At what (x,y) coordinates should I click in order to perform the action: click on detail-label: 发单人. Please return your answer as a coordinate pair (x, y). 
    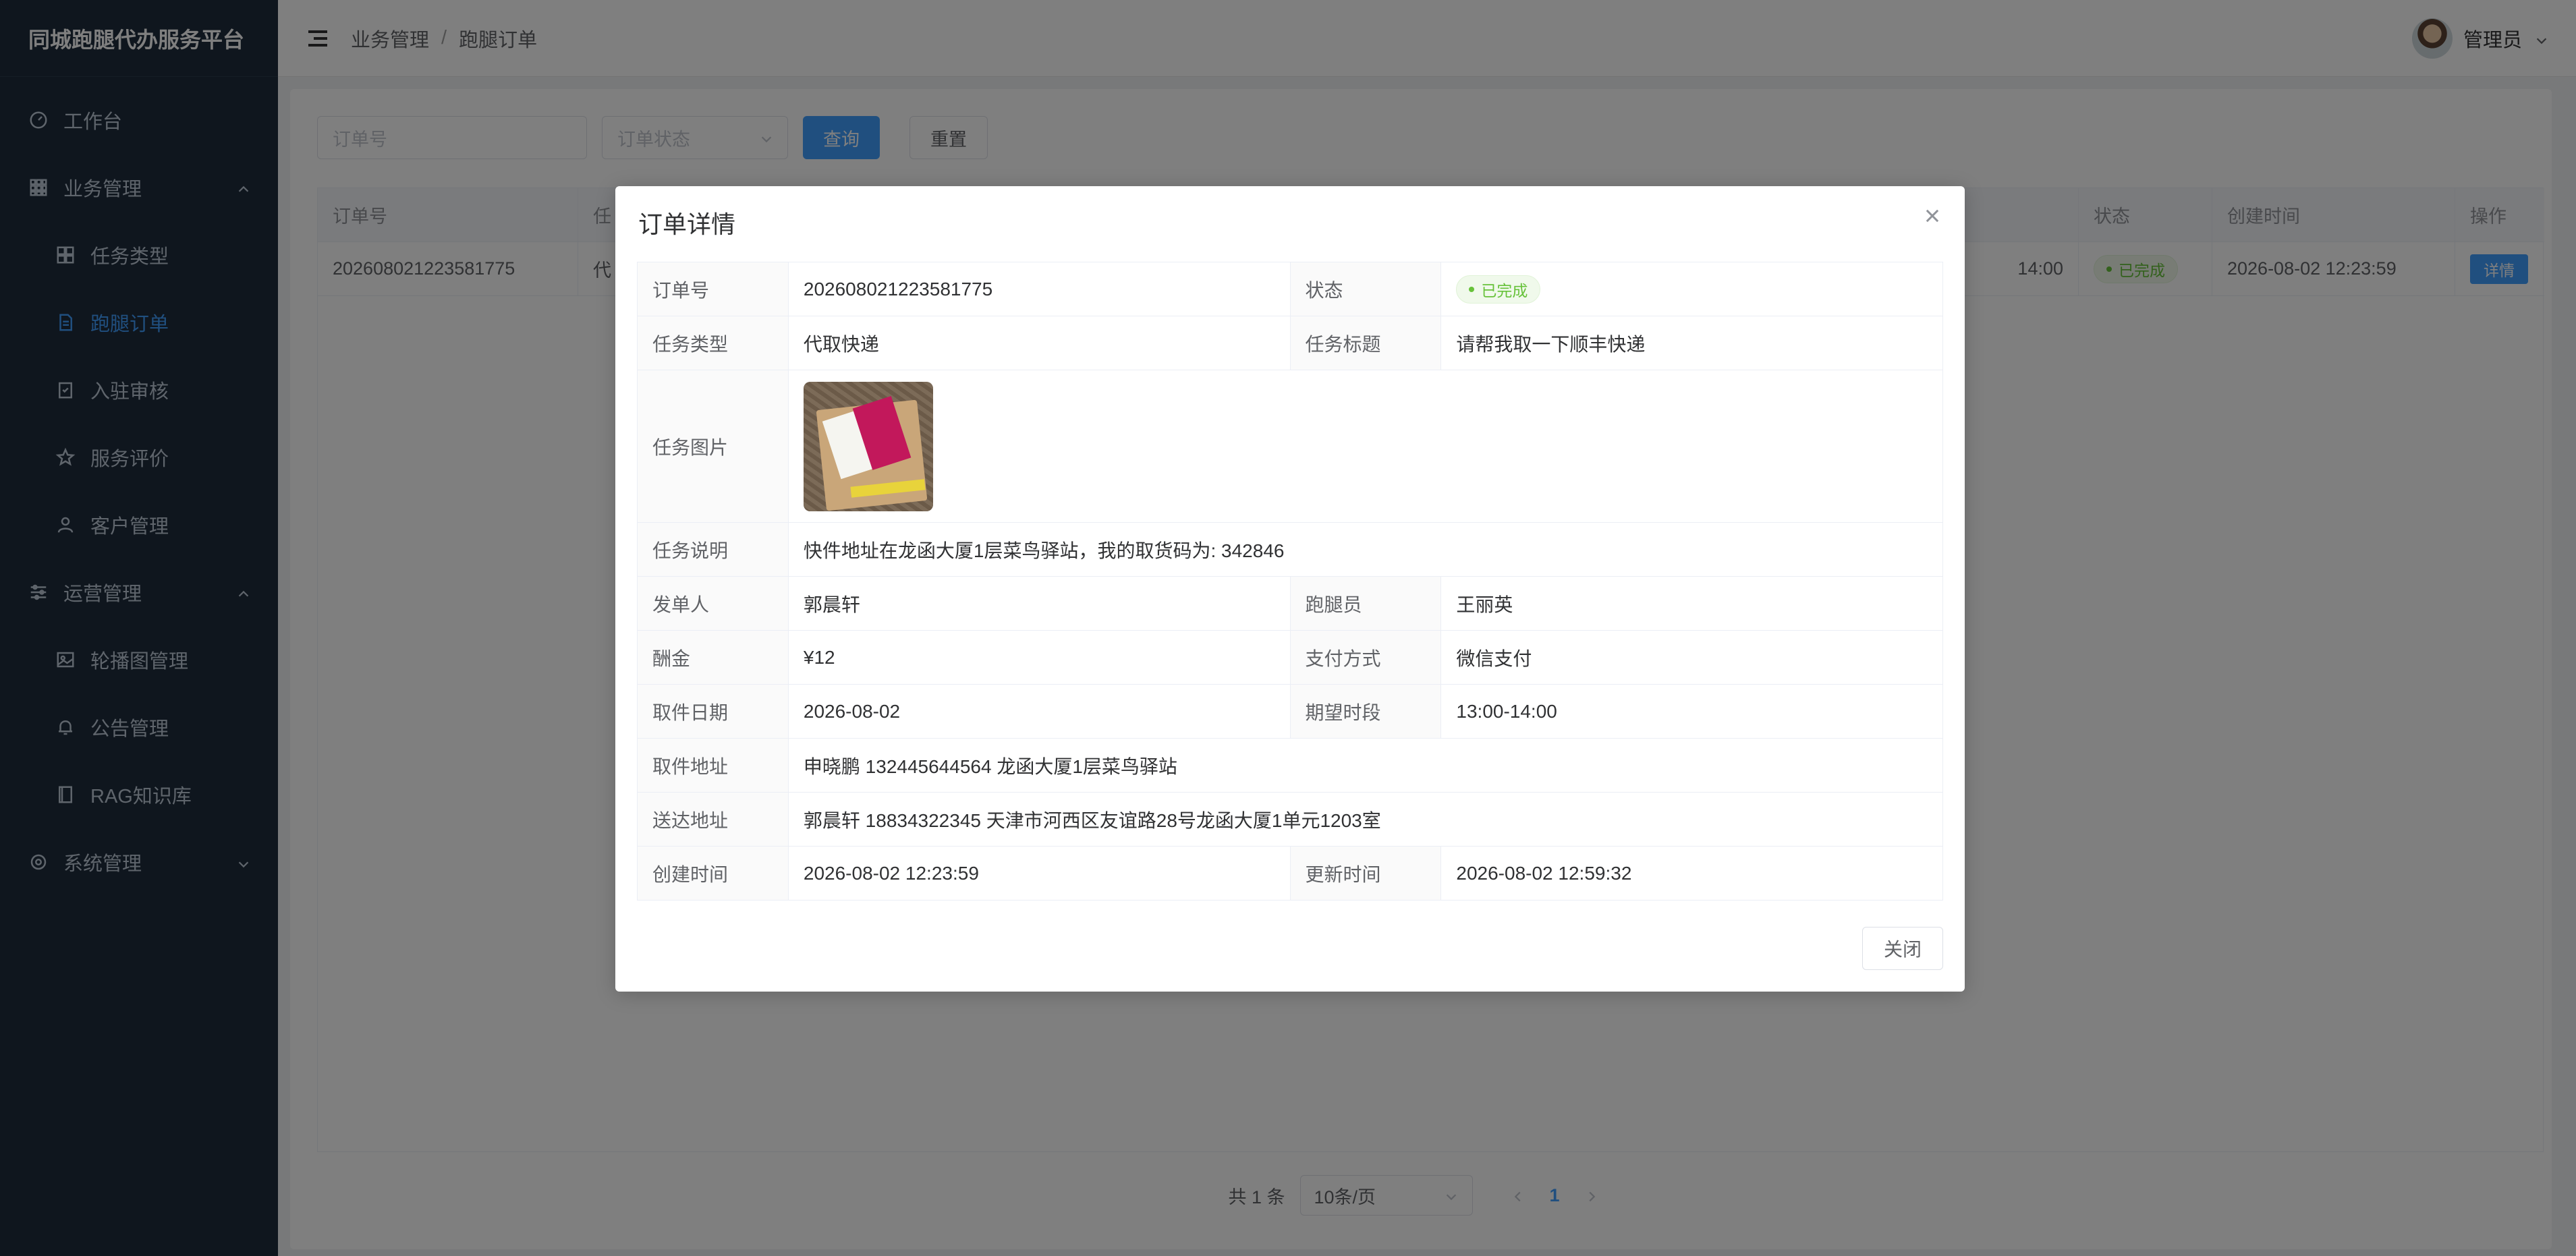
    Looking at the image, I should click on (713, 604).